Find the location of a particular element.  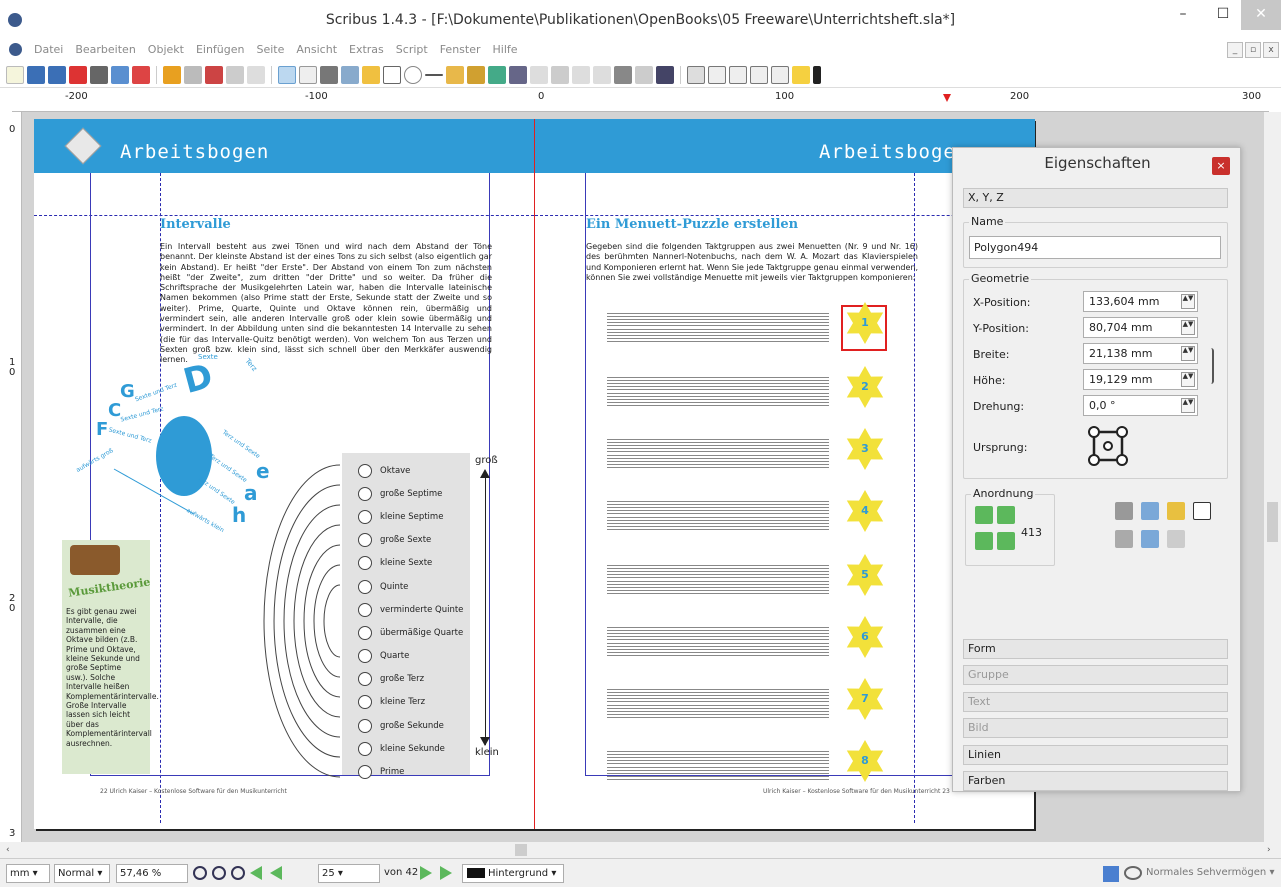

menu-fenster: Fenster is located at coordinates (460, 50).